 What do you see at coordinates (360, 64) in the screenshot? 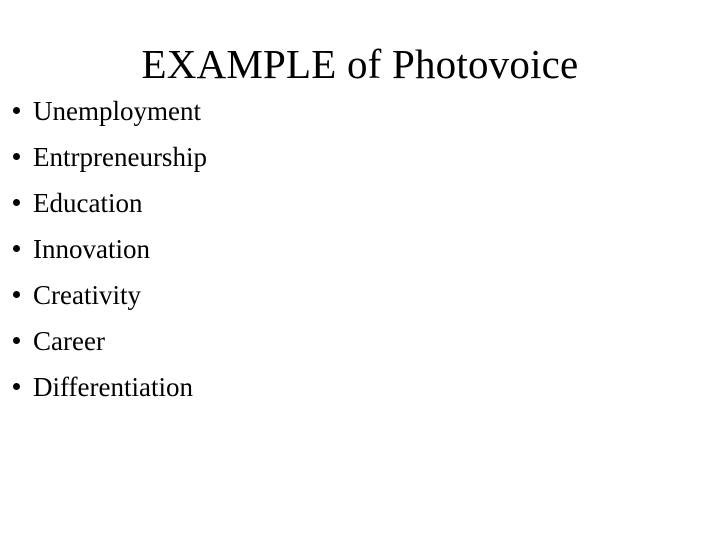
I see `page-title: EXAMPLE of Photovoice` at bounding box center [360, 64].